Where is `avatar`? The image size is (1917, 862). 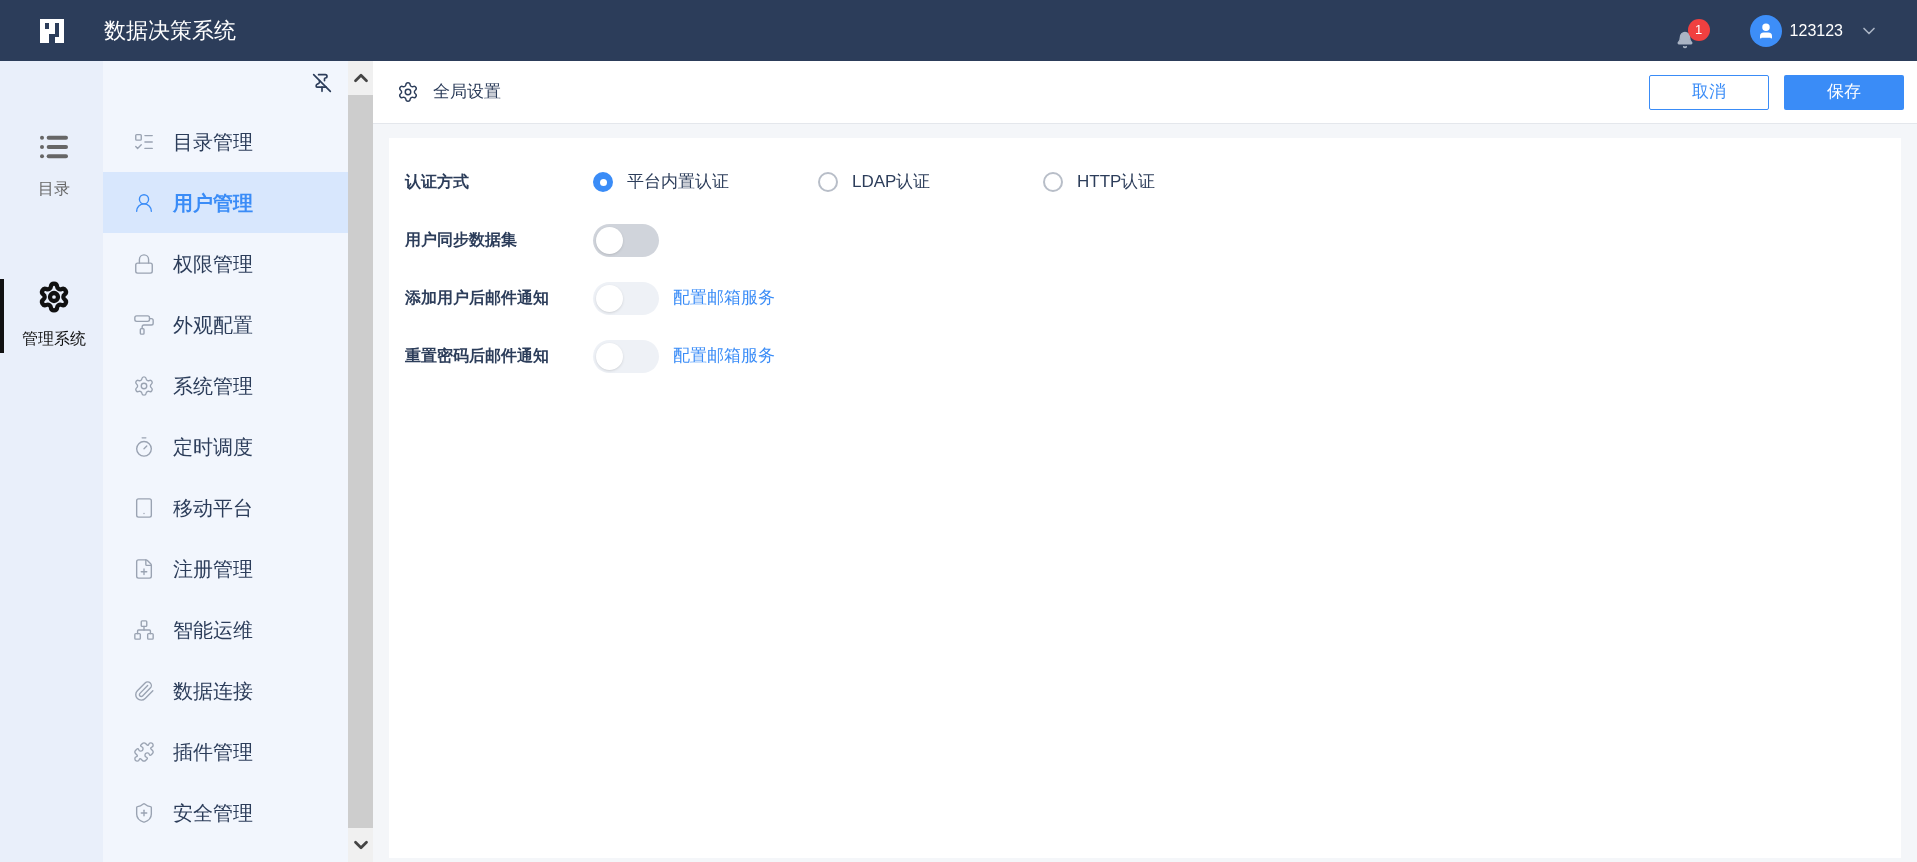
avatar is located at coordinates (1765, 30).